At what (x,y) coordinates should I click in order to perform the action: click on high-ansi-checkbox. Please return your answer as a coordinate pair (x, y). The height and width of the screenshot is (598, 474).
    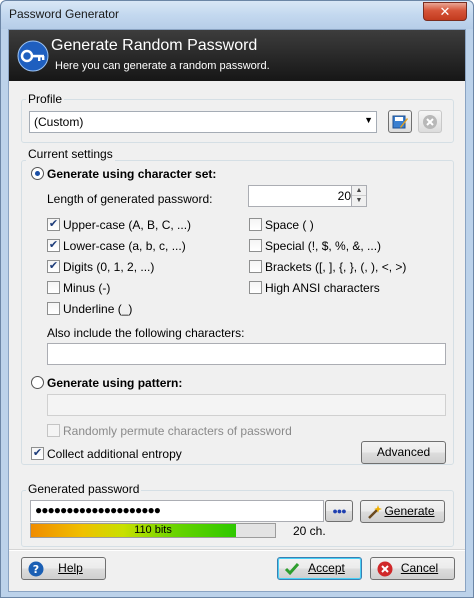
    Looking at the image, I should click on (255, 287).